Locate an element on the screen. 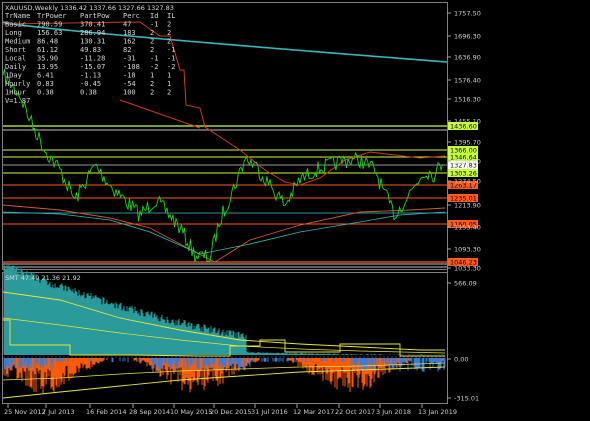  table-cell: 156.63 is located at coordinates (49, 33).